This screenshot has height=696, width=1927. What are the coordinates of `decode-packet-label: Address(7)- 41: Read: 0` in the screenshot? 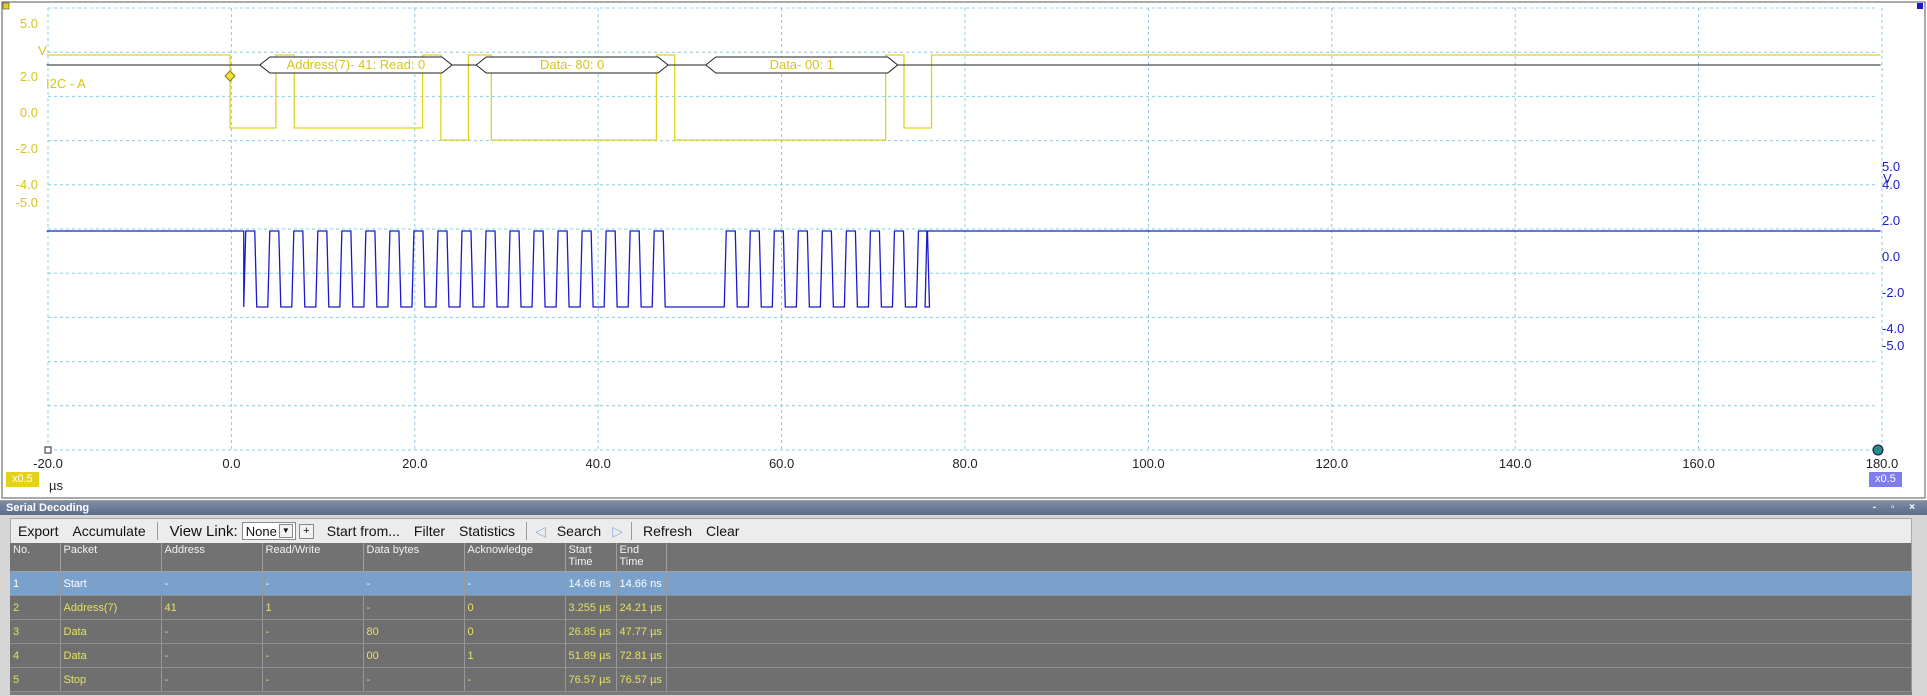 It's located at (356, 64).